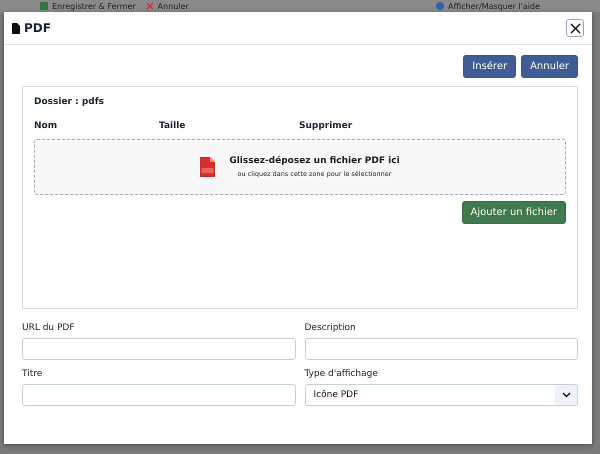 This screenshot has height=454, width=600. What do you see at coordinates (46, 126) in the screenshot?
I see `column-header: Nom` at bounding box center [46, 126].